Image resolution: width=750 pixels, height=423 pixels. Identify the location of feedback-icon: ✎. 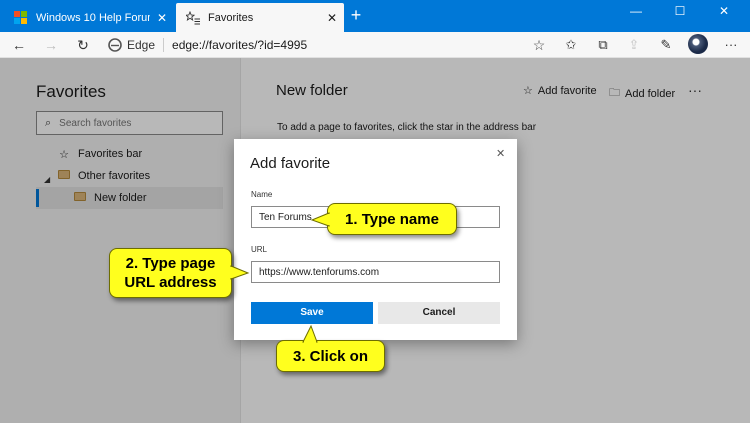
(666, 45).